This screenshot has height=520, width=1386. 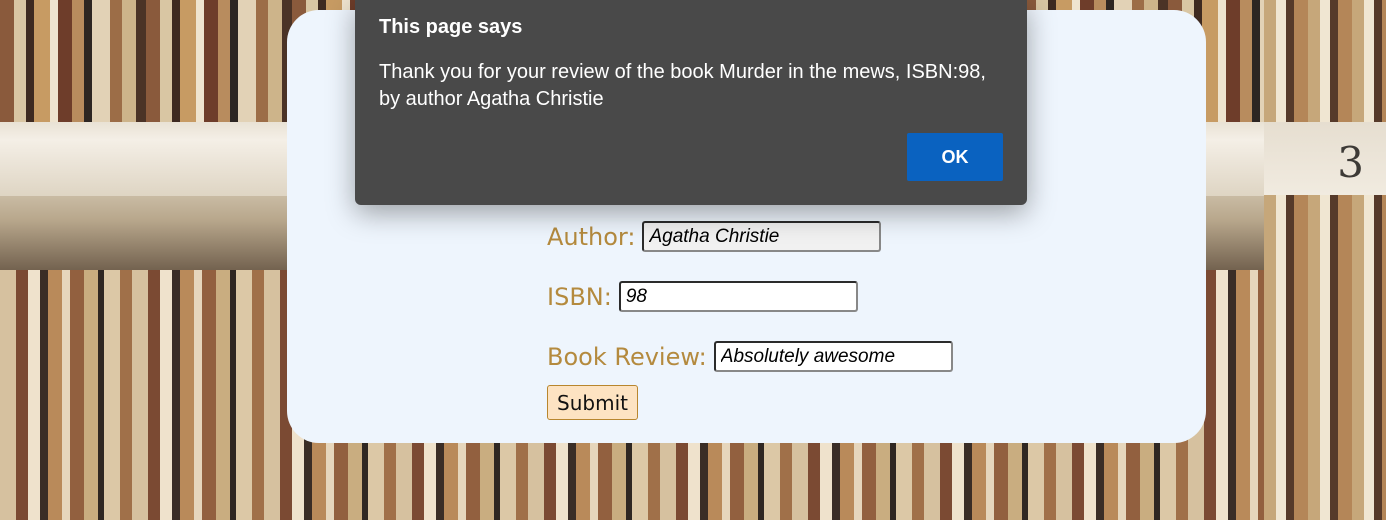 I want to click on review-field, so click(x=833, y=356).